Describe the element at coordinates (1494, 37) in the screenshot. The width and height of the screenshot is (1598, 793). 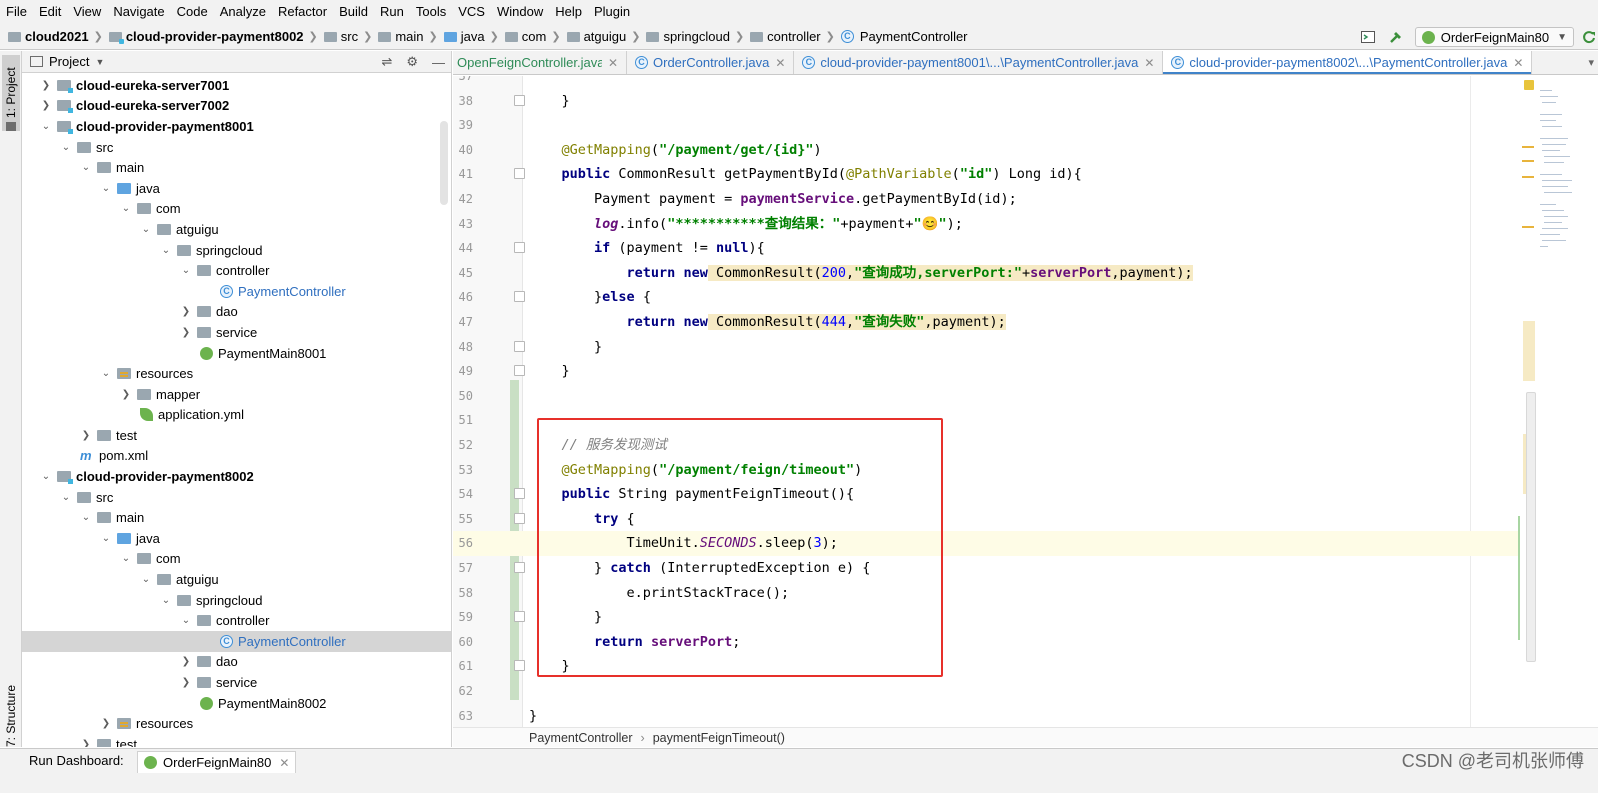
I see `run-configuration-select: OrderFeignMain80 ▼` at that location.